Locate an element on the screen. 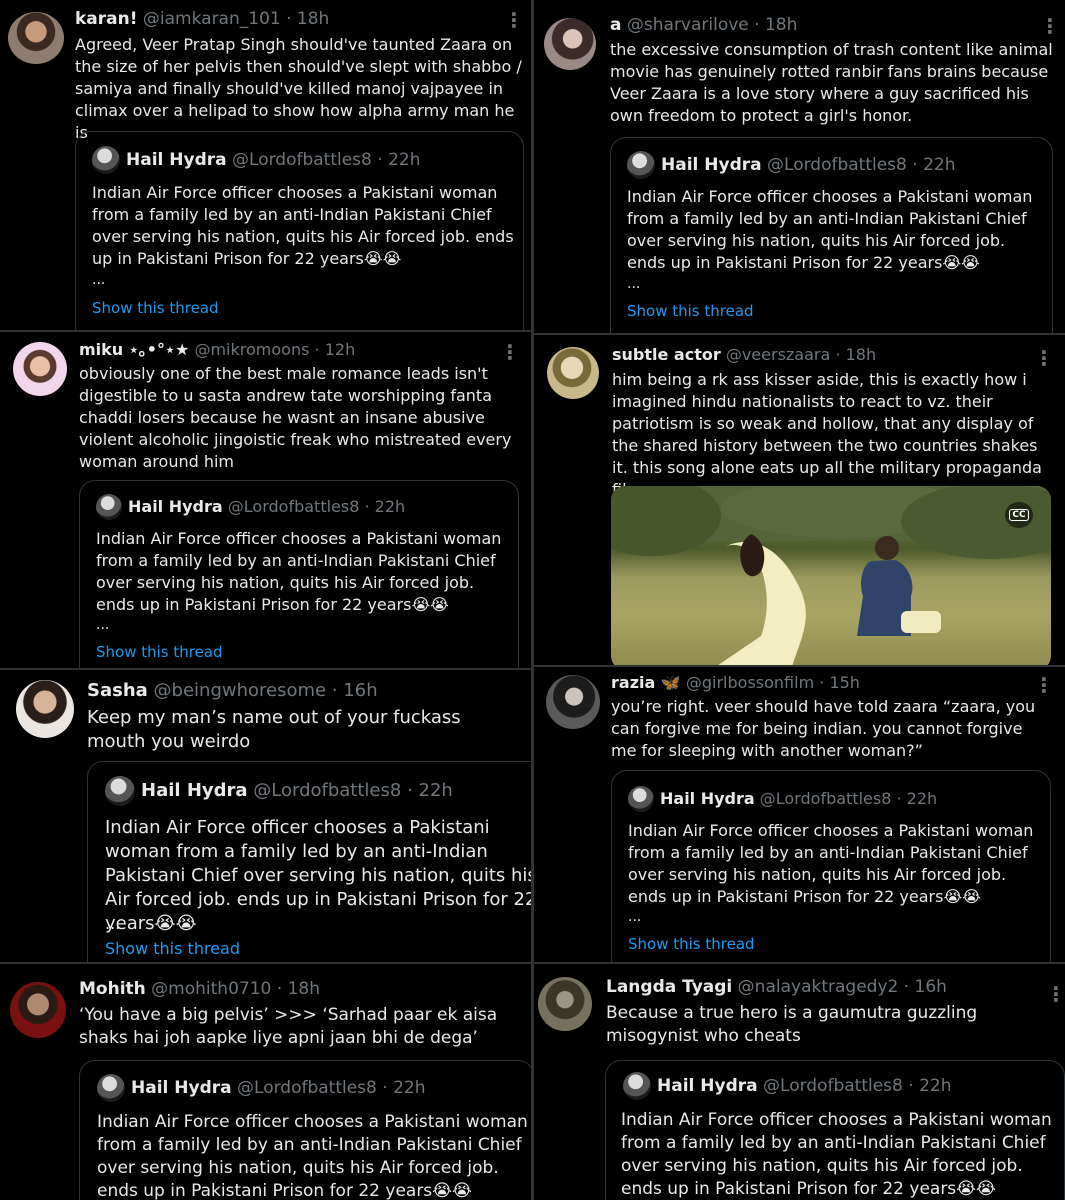 This screenshot has width=1065, height=1200. timestamp: 15h is located at coordinates (844, 682).